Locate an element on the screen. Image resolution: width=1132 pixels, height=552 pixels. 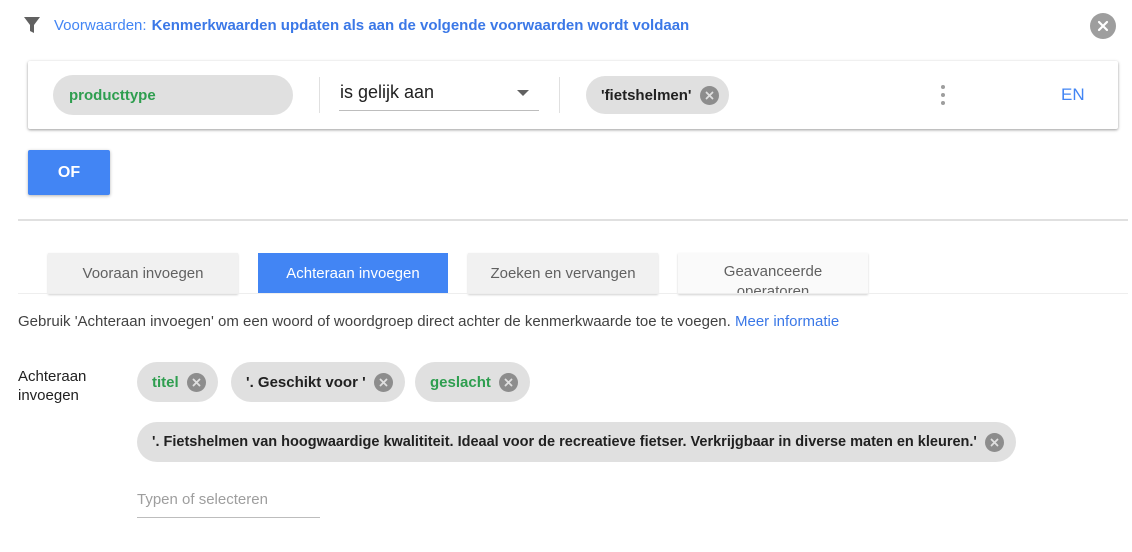
value-chip-label: 'fietshelmen' is located at coordinates (646, 95).